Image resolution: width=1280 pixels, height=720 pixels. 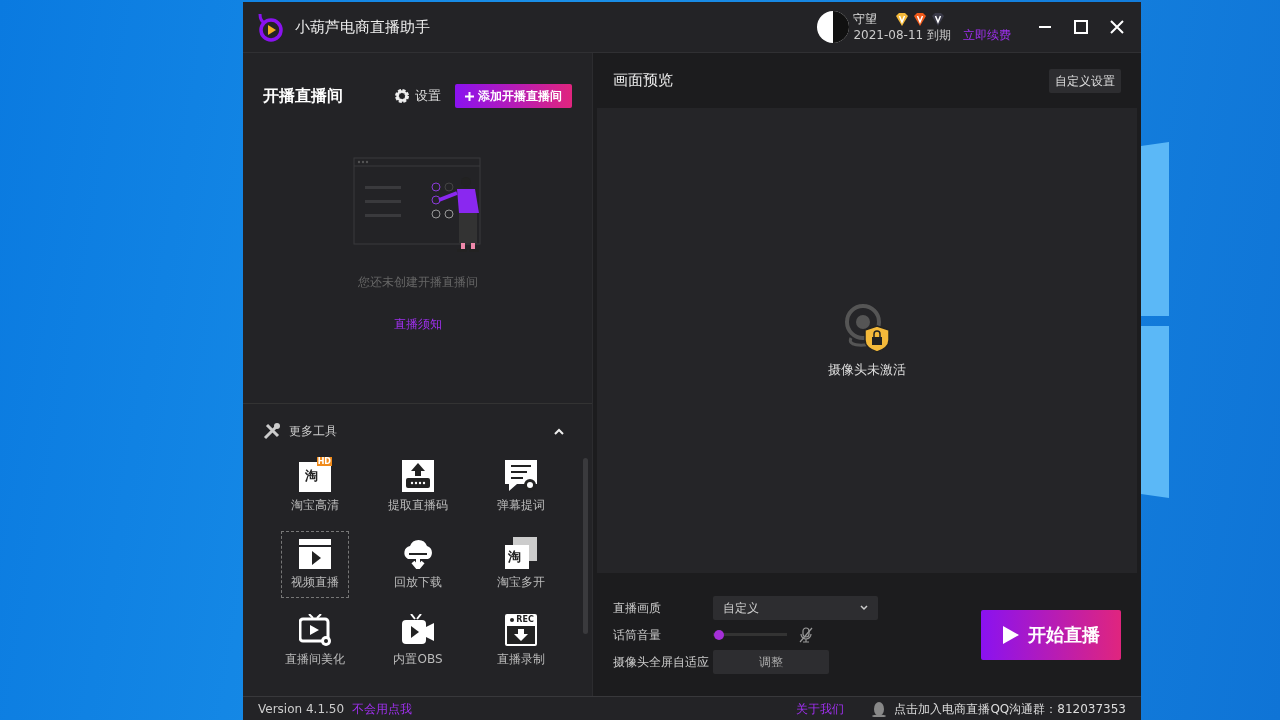 I want to click on section-title: 开播直播间, so click(x=303, y=96).